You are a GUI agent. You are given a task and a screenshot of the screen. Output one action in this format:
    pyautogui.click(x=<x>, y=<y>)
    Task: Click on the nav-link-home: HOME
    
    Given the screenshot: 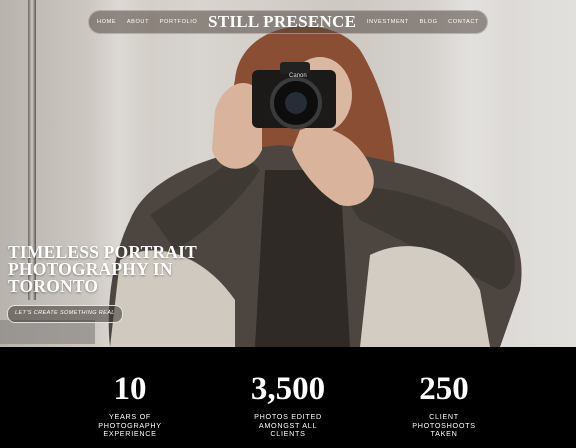 What is the action you would take?
    pyautogui.click(x=106, y=22)
    